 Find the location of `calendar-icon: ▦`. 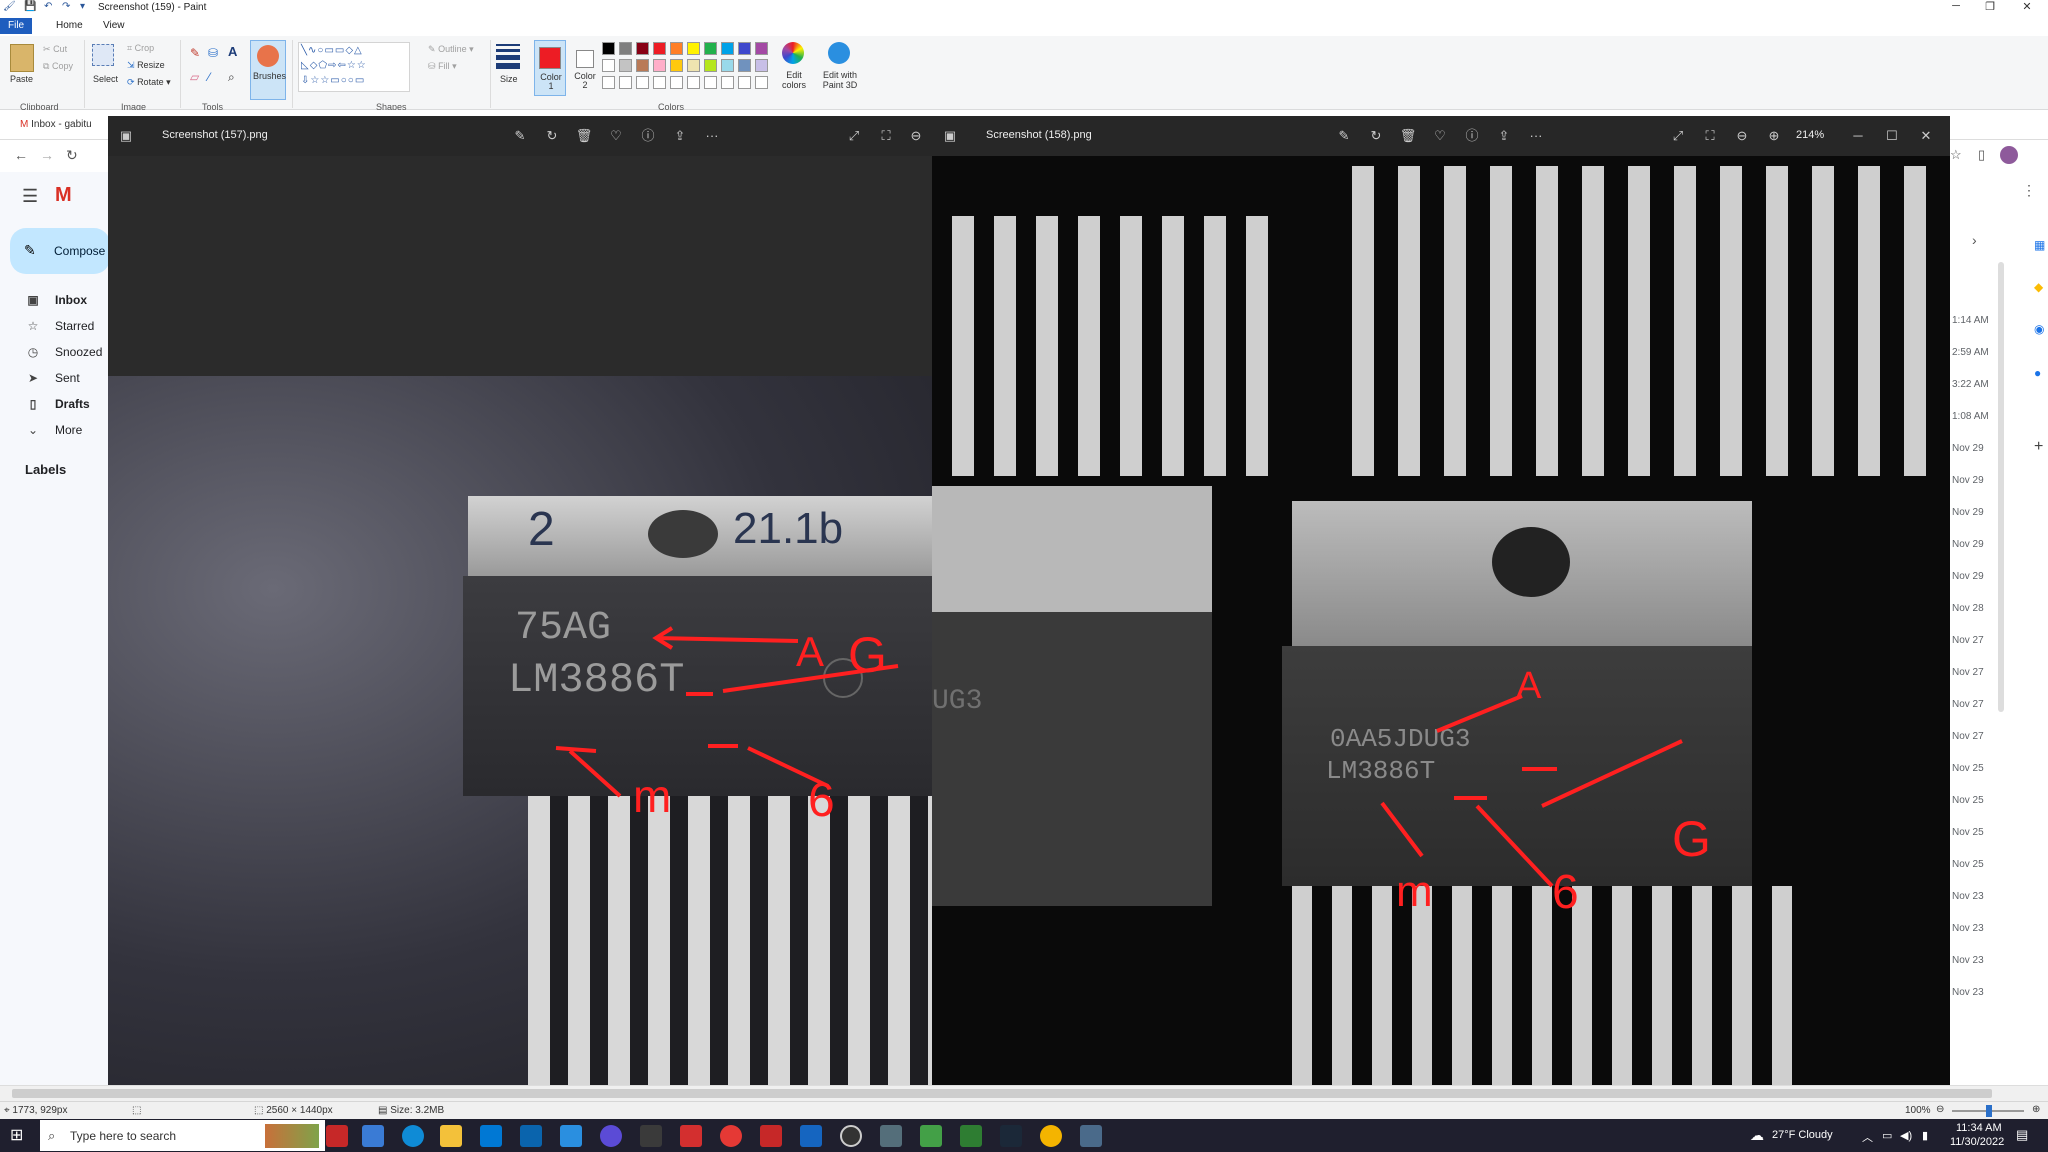

calendar-icon: ▦ is located at coordinates (2039, 245).